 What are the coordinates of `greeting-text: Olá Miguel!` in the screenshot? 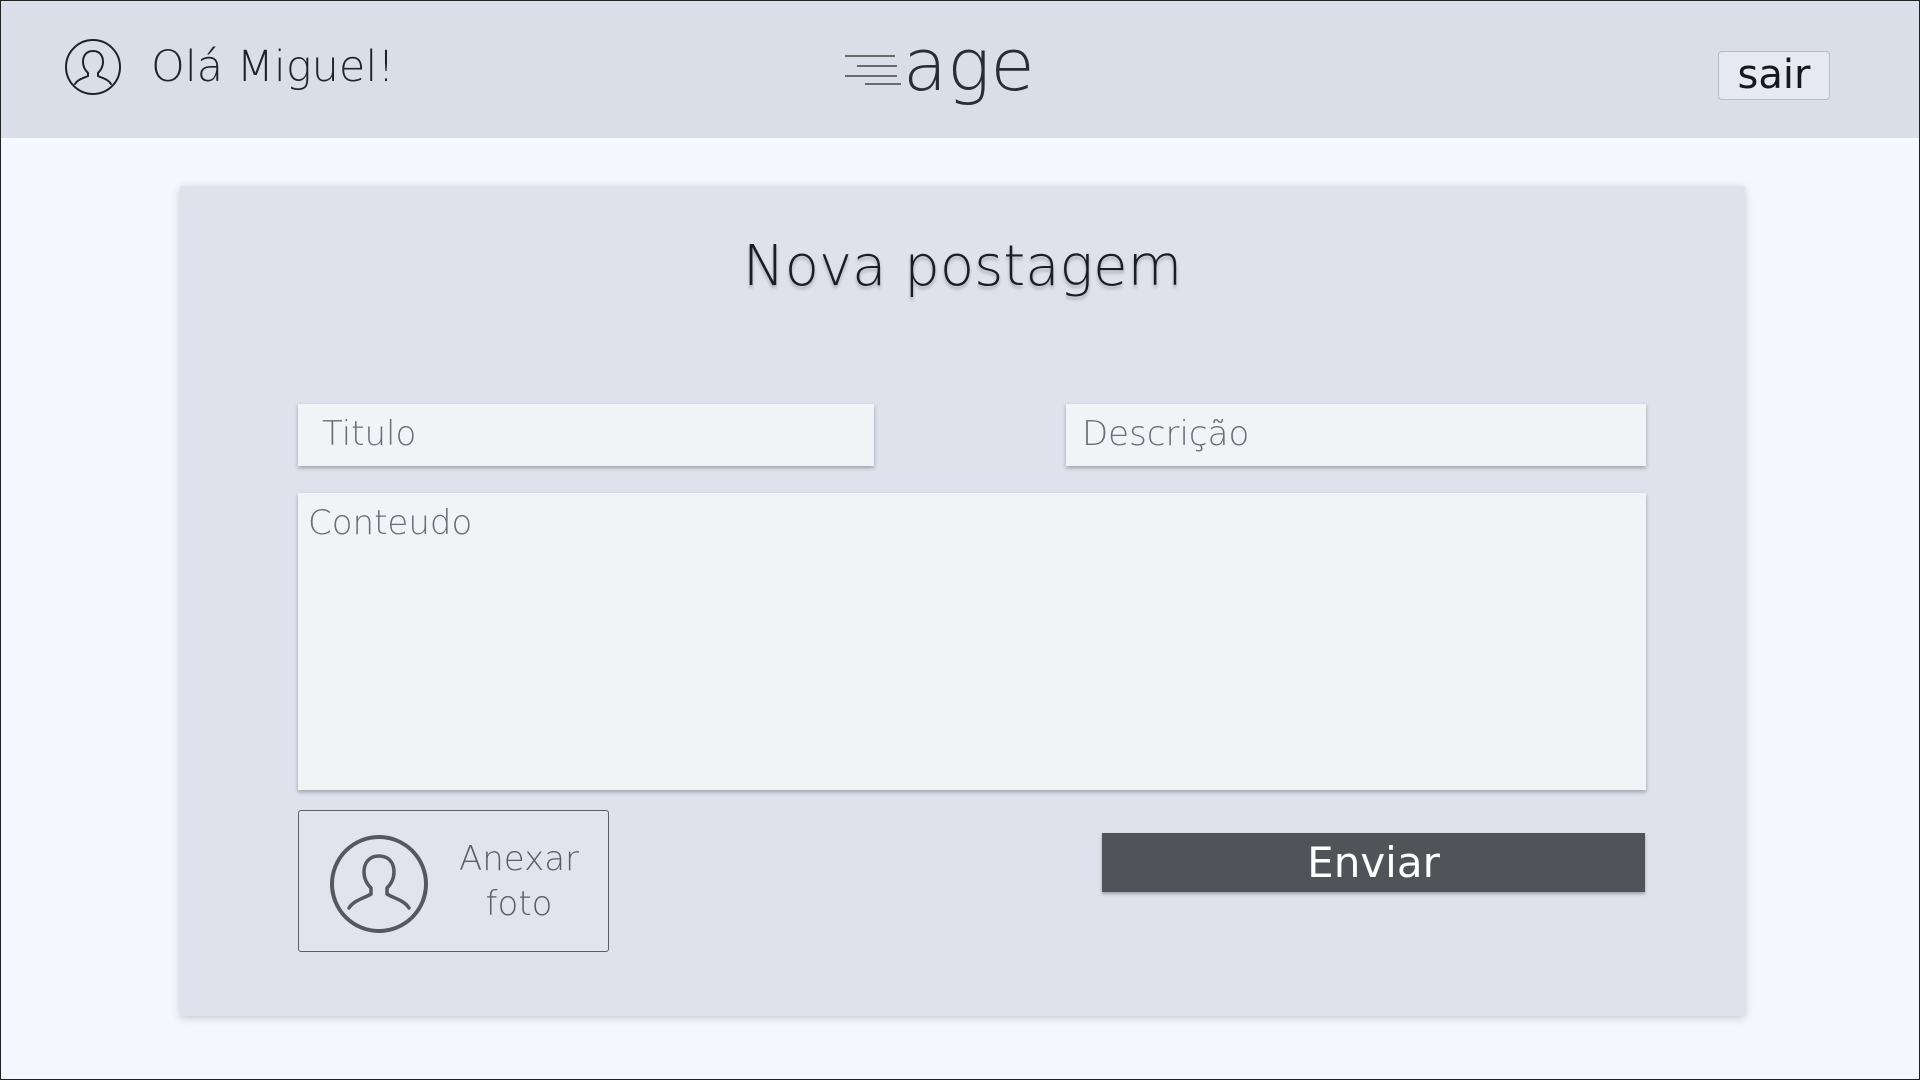 It's located at (273, 67).